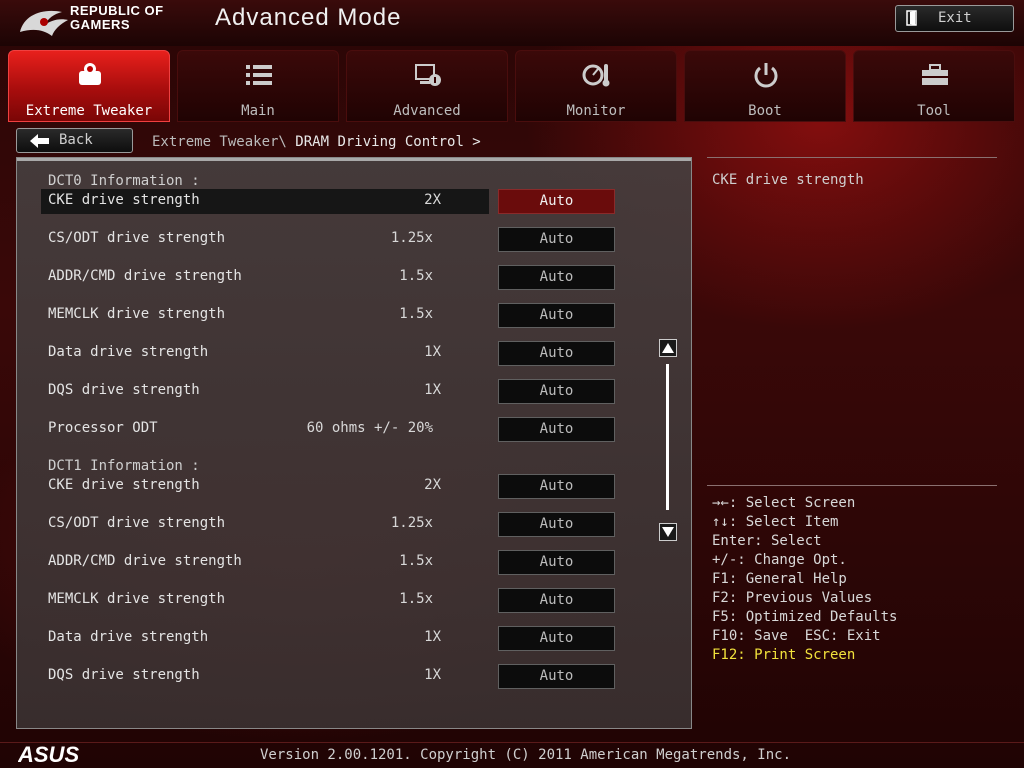 This screenshot has height=768, width=1024. Describe the element at coordinates (388, 142) in the screenshot. I see `breadcrumb-current: DRAM Driving Control >` at that location.